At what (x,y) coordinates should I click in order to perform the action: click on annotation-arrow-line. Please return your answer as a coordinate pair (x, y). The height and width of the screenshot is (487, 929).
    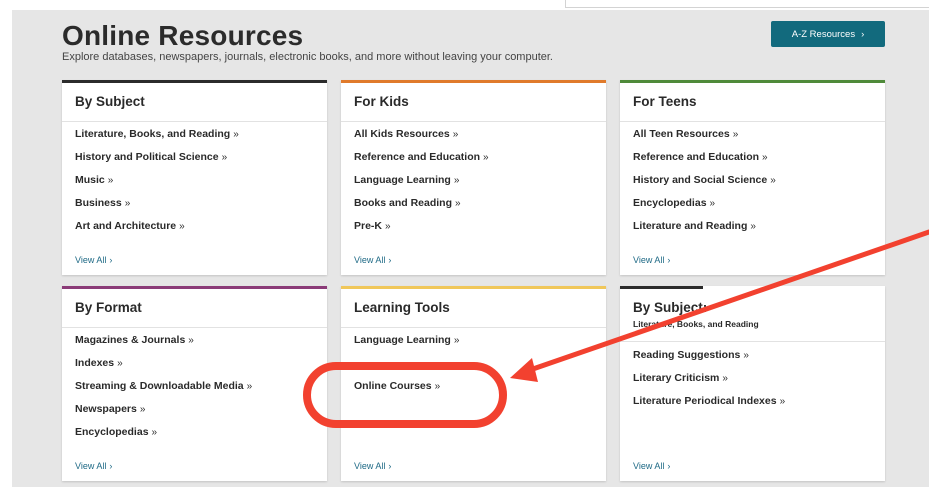
    Looking at the image, I should click on (728, 301).